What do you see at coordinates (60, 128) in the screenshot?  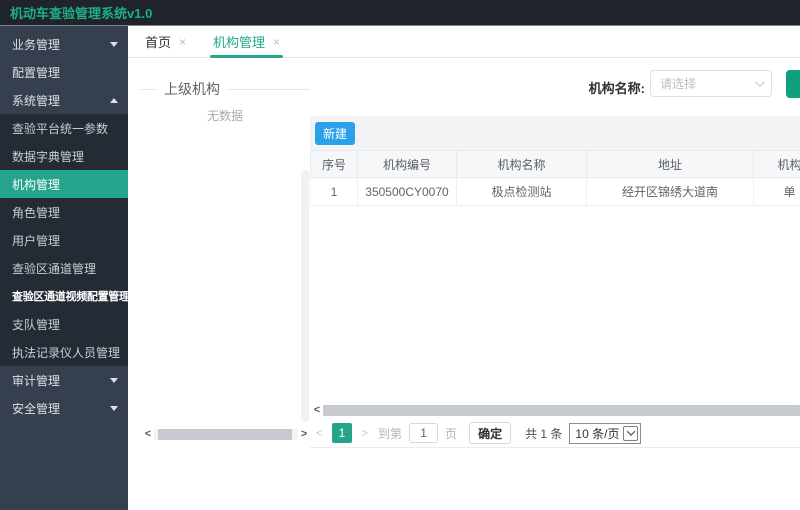 I see `sidebar-item-label: 查验平台统一参数` at bounding box center [60, 128].